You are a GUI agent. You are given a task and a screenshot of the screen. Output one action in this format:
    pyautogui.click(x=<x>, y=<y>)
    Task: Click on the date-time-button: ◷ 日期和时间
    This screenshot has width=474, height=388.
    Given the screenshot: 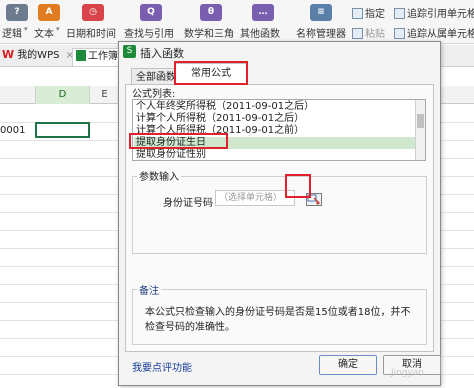 What is the action you would take?
    pyautogui.click(x=92, y=22)
    